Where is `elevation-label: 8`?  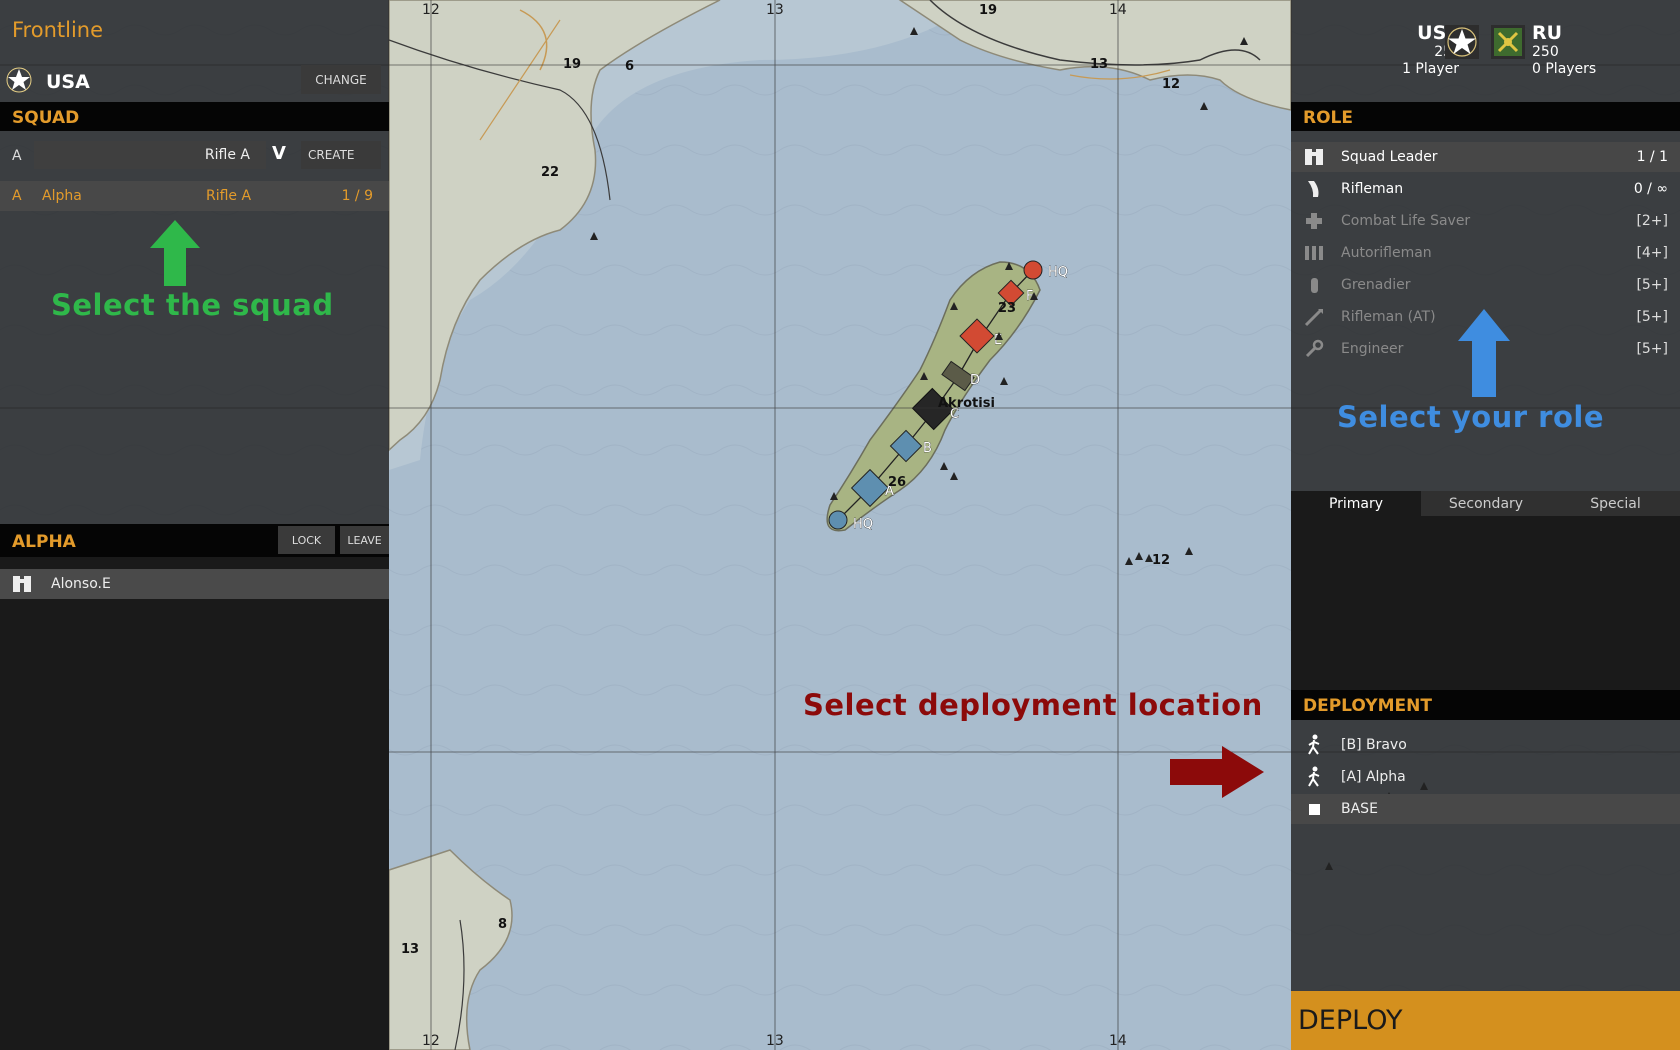
elevation-label: 8 is located at coordinates (502, 924).